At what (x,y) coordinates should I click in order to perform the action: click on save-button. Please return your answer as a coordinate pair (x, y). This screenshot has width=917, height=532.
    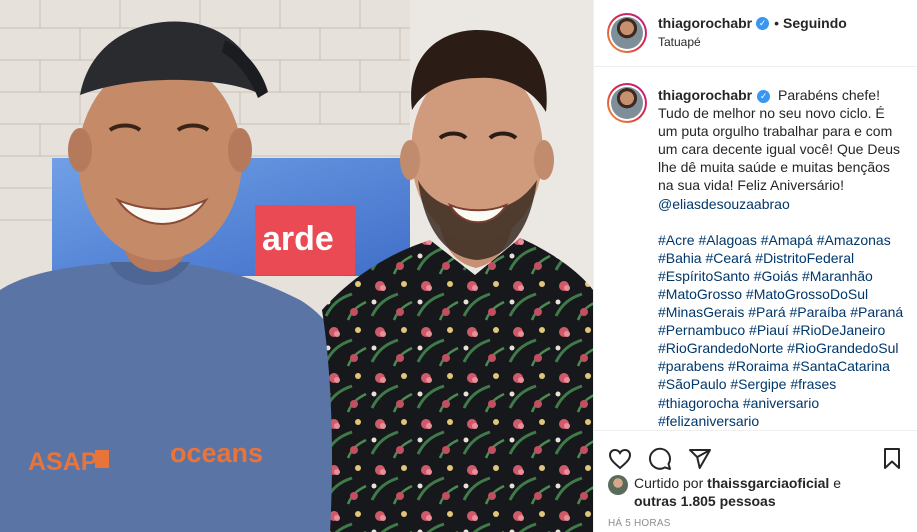
    Looking at the image, I should click on (892, 459).